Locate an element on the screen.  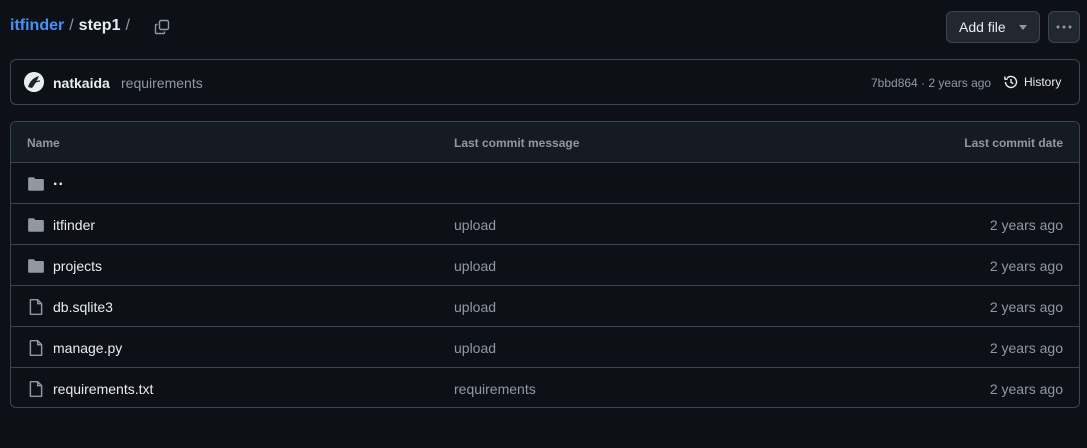
history-label: History is located at coordinates (1043, 82).